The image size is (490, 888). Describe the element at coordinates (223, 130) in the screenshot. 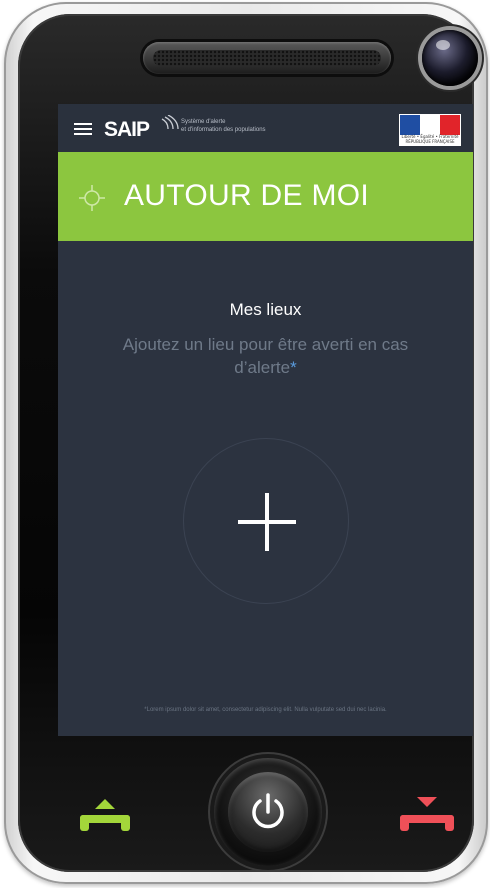

I see `tagline-line-2: et d'information des populations` at that location.